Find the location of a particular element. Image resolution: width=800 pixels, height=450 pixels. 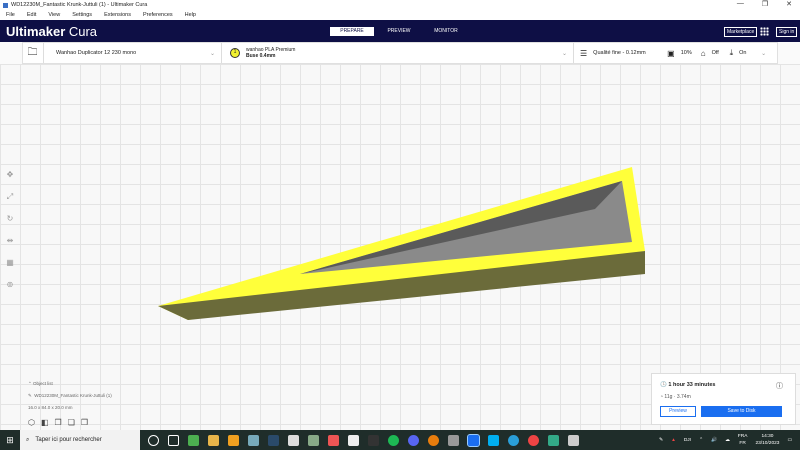

object-list-header: Object list is located at coordinates (43, 383).